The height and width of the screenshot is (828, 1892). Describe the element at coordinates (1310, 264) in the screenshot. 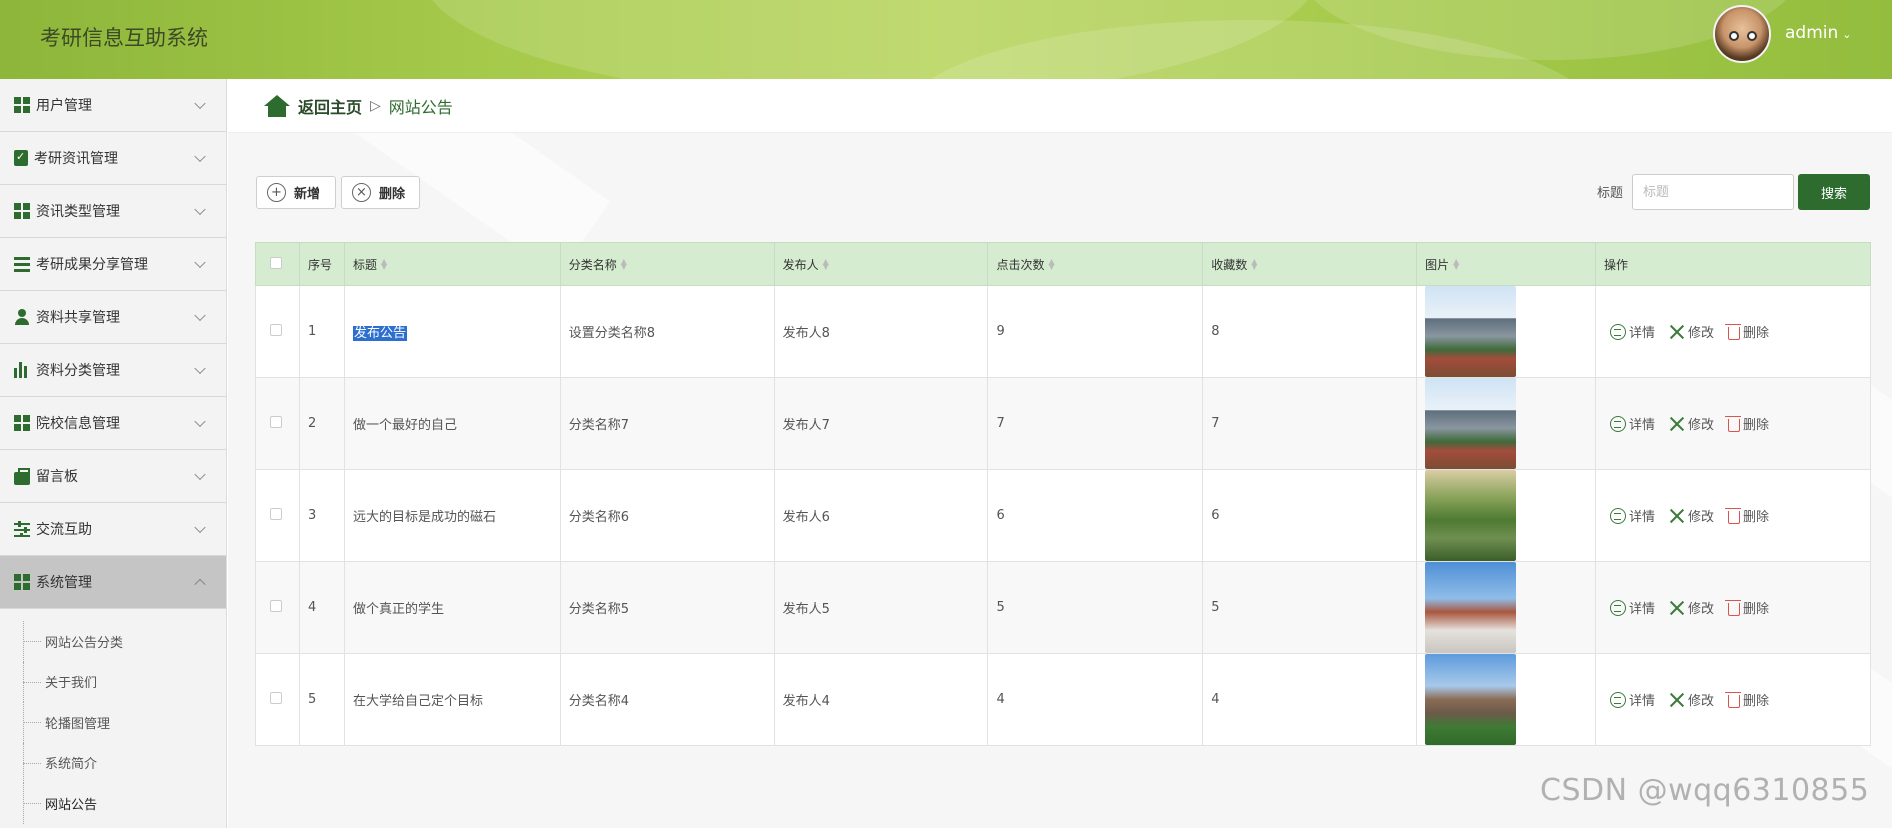

I see `col-header-favorites: 收藏数 ▲ ▼` at that location.